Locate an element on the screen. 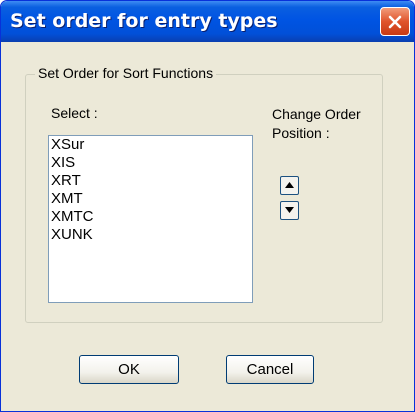 The width and height of the screenshot is (415, 412). list-item: XIS is located at coordinates (150, 163).